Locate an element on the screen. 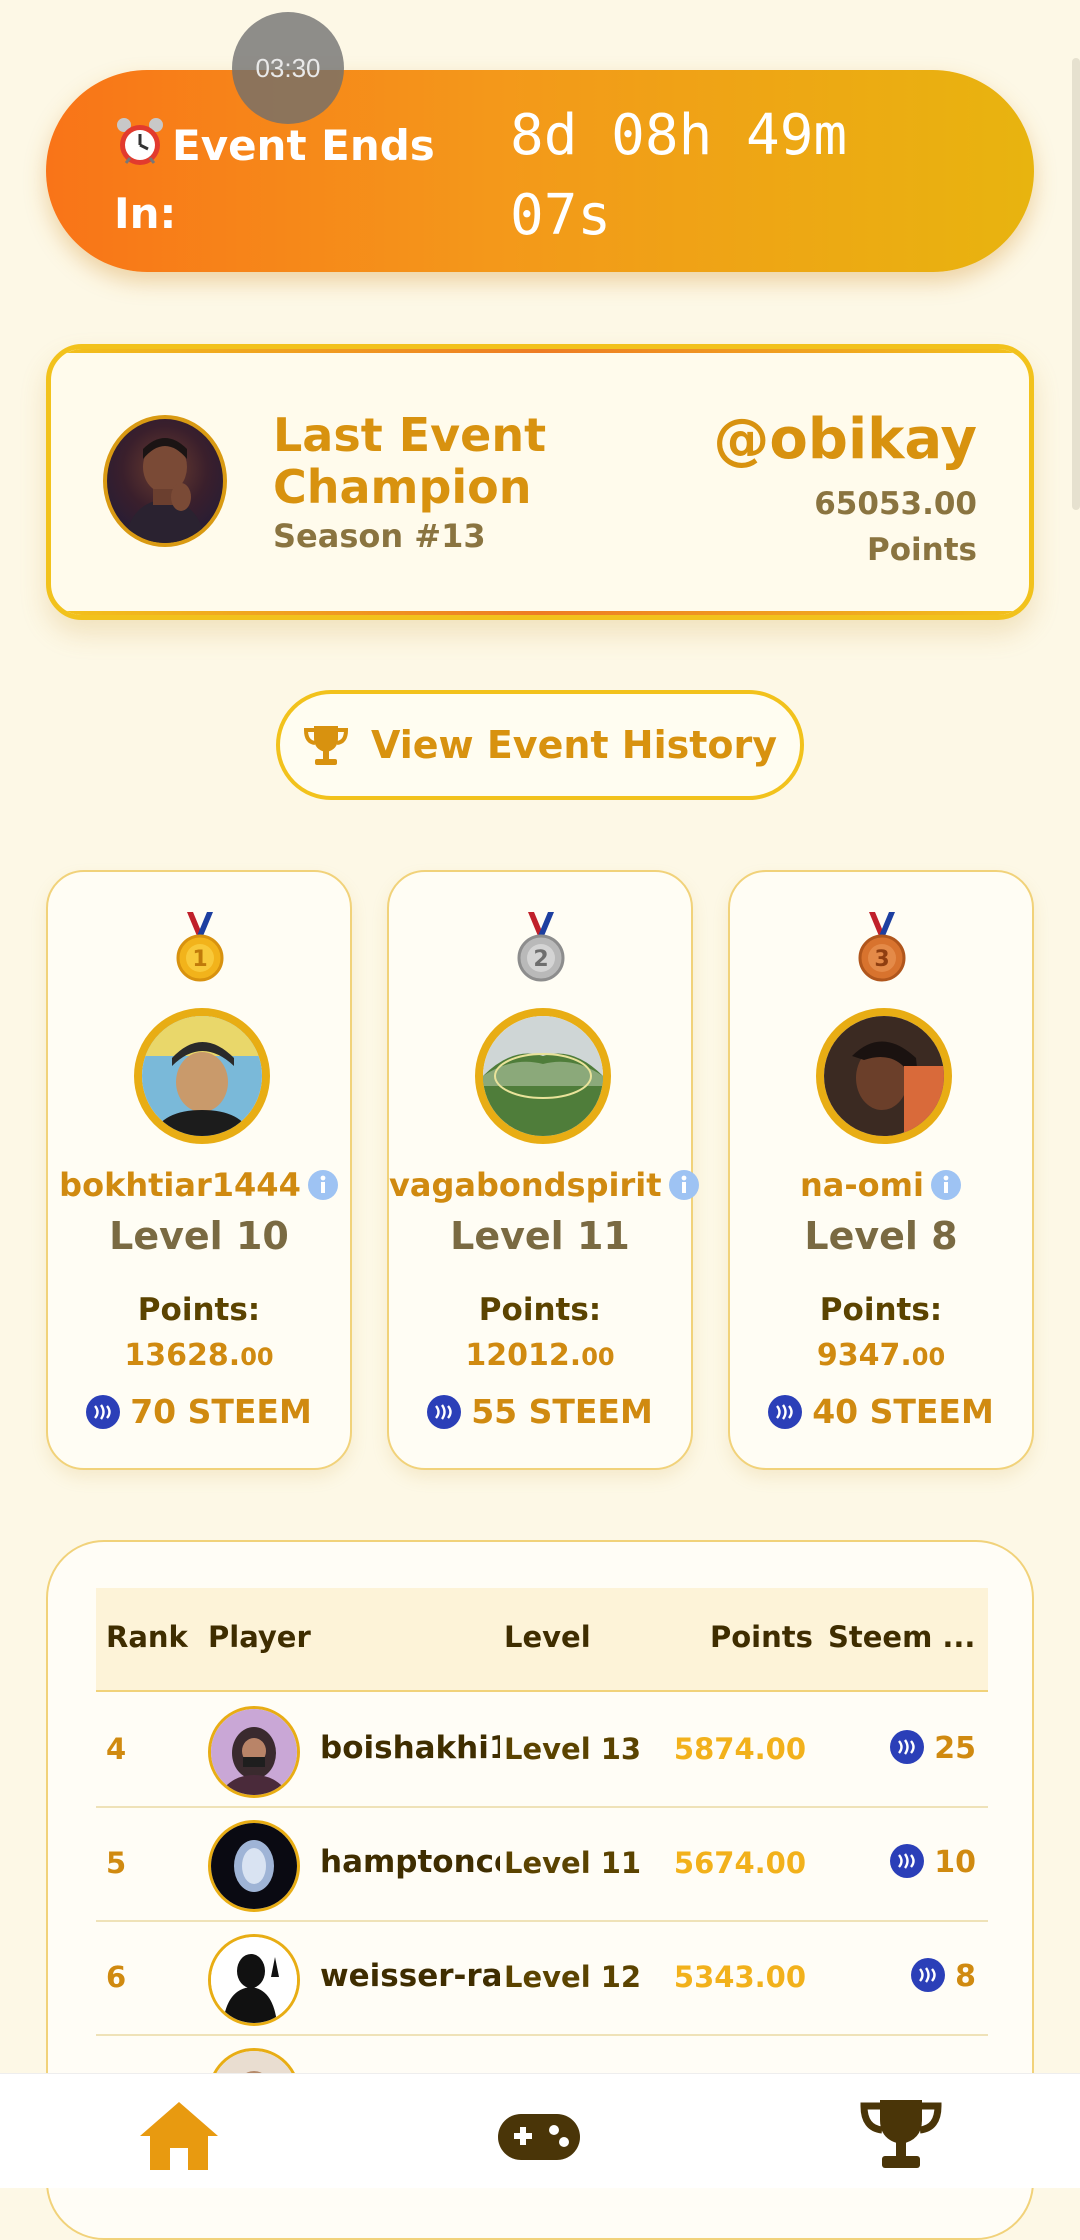  table-row: 4 boishakhi1 Level 13 5874.00 25 is located at coordinates (542, 1750).